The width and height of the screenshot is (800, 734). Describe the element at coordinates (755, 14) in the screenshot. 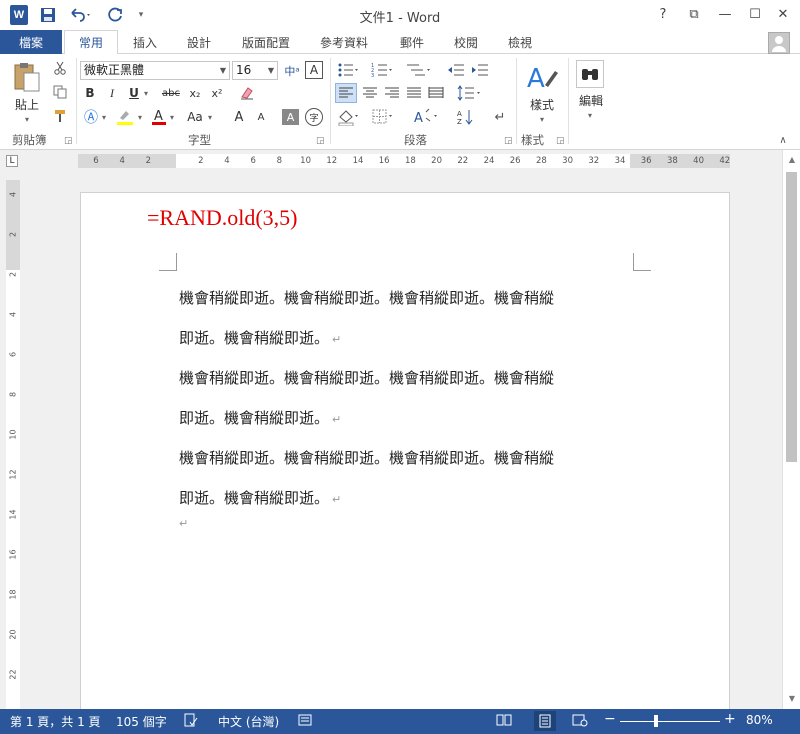

I see `maximize-button: ☐` at that location.